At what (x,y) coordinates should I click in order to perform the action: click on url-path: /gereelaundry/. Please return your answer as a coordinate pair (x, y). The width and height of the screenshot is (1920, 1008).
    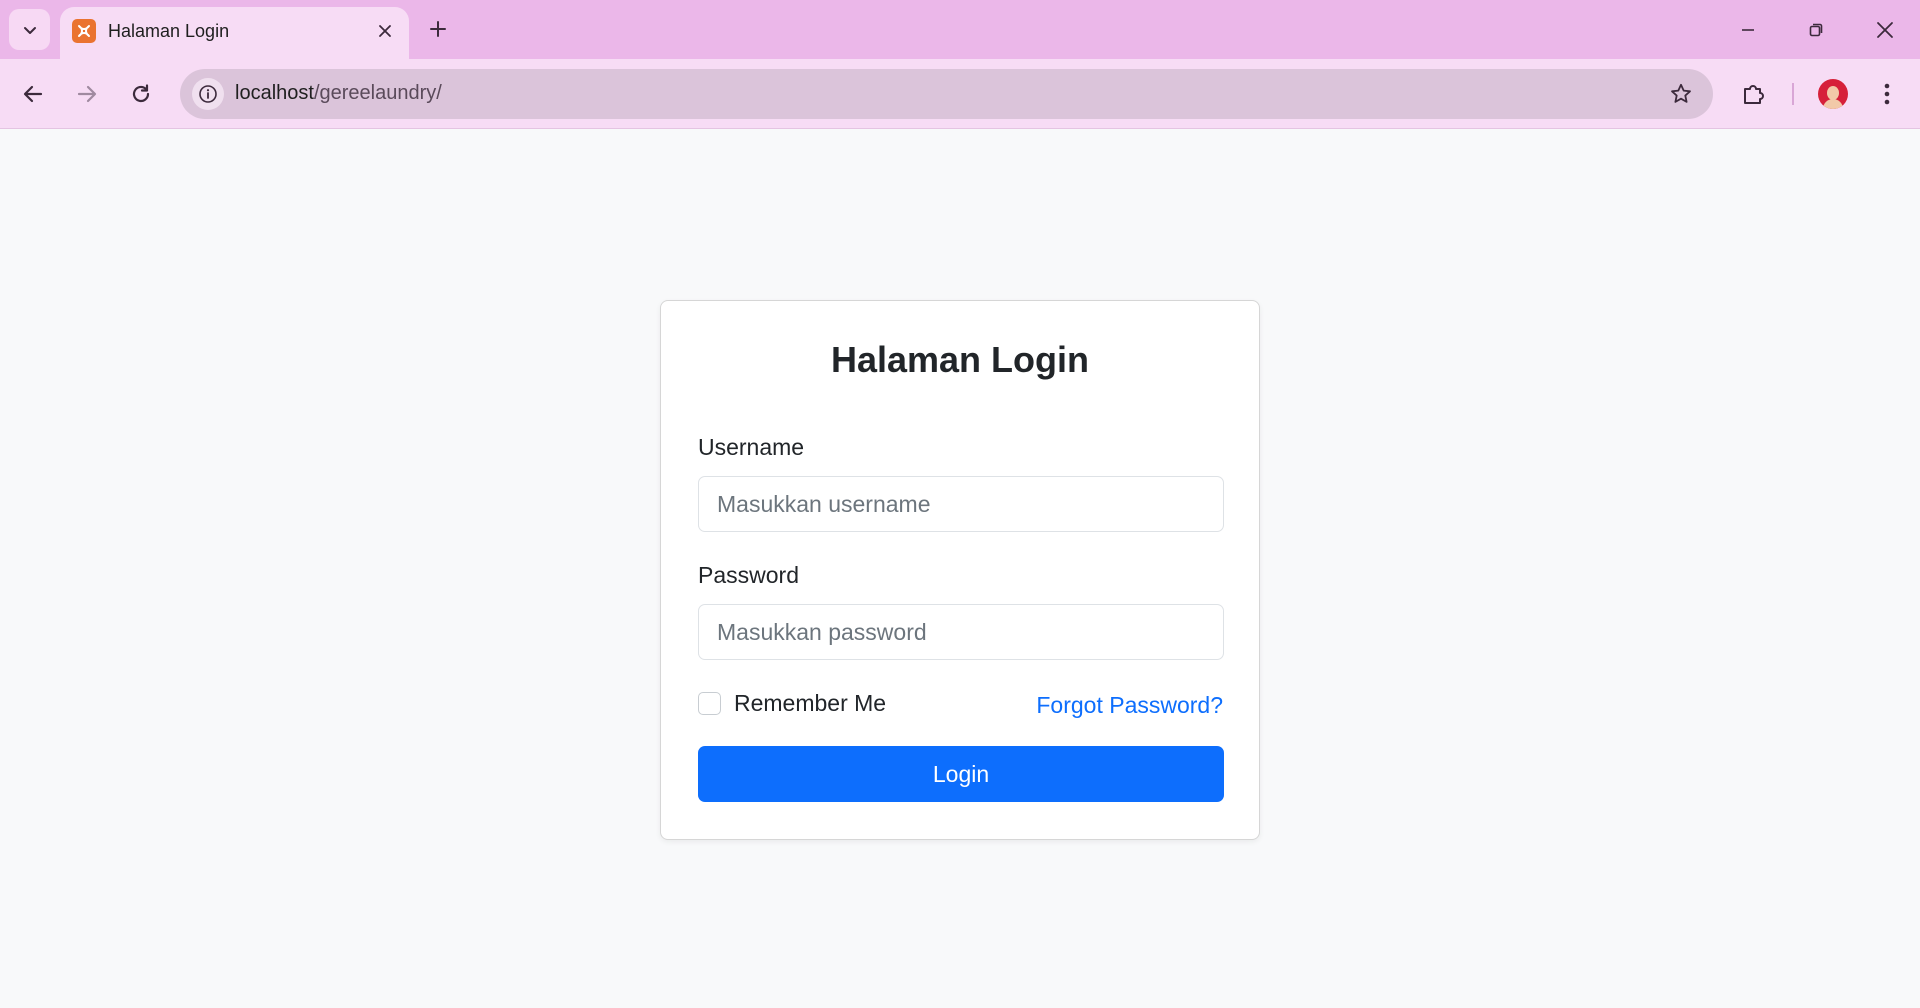
    Looking at the image, I should click on (377, 93).